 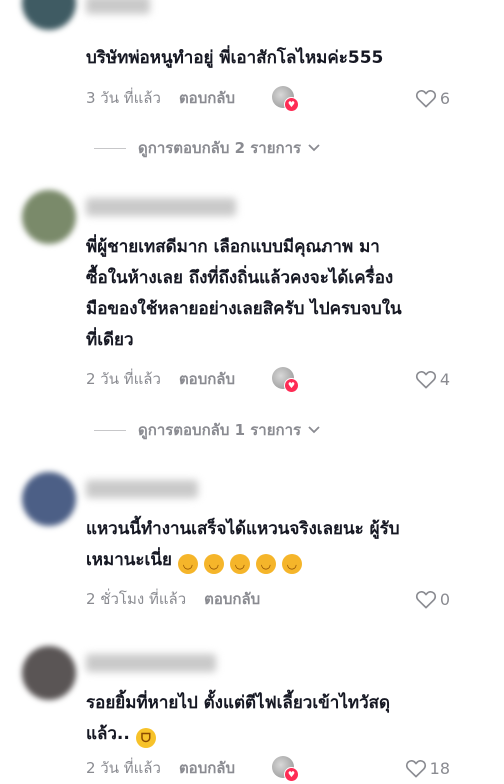 What do you see at coordinates (145, 738) in the screenshot?
I see `laugh-emoji-icon: ᗜ` at bounding box center [145, 738].